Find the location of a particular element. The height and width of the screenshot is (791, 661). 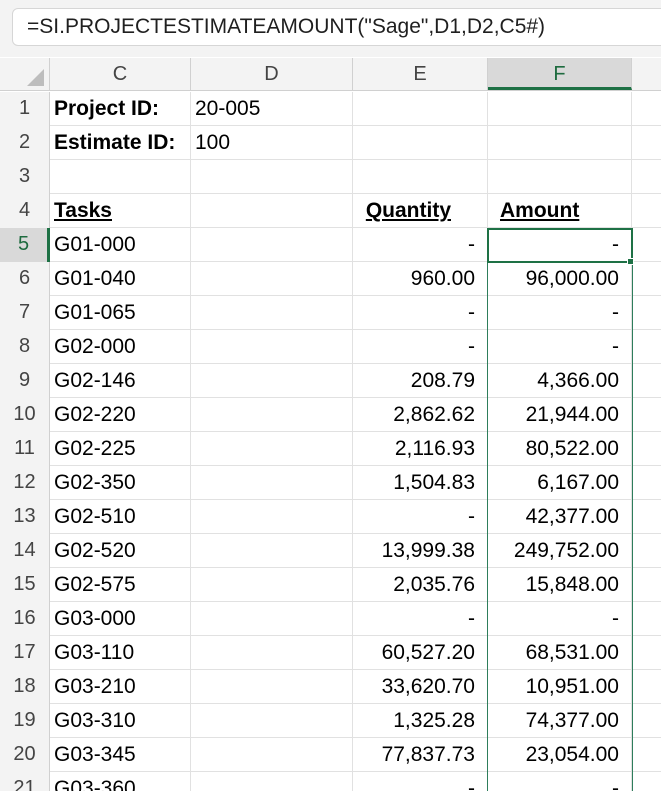

column-header-d: D is located at coordinates (272, 74).